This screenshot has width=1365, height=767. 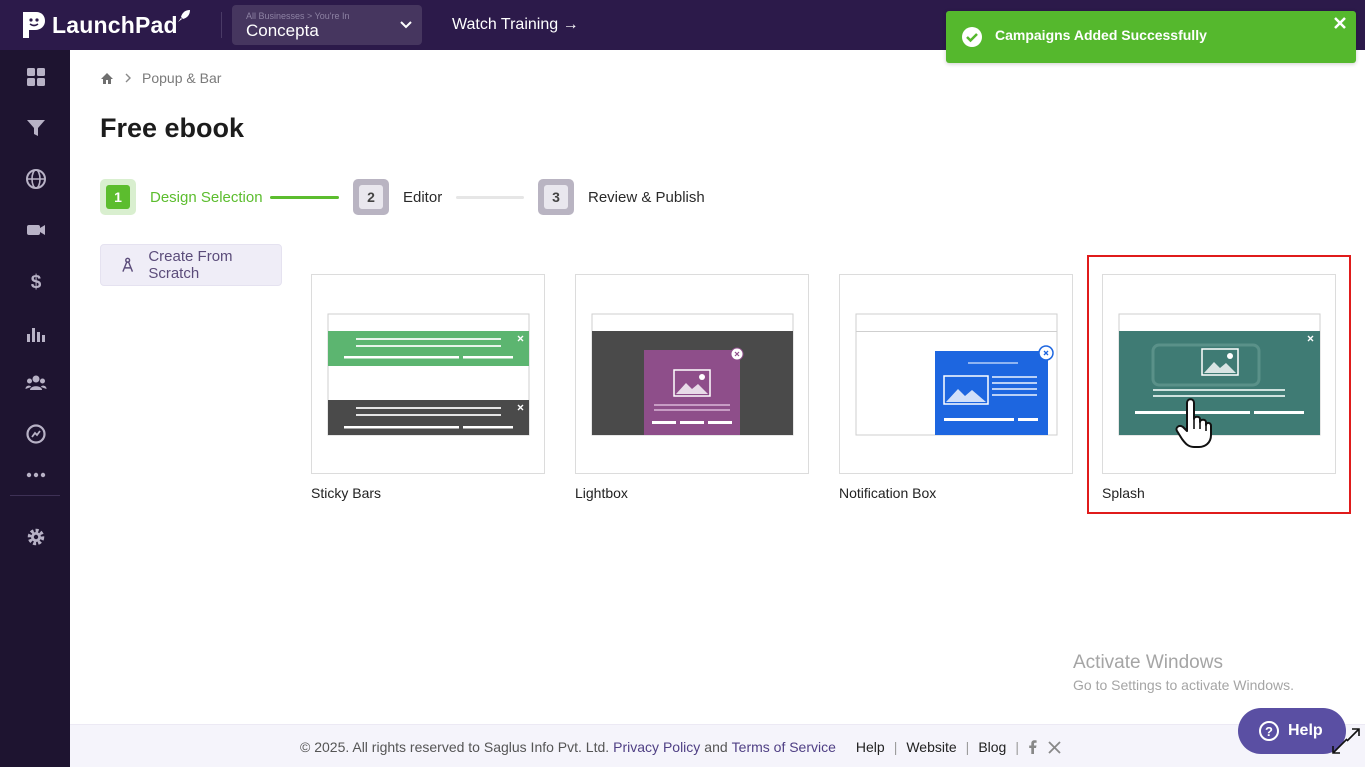 I want to click on lightbox-preview, so click(x=692, y=374).